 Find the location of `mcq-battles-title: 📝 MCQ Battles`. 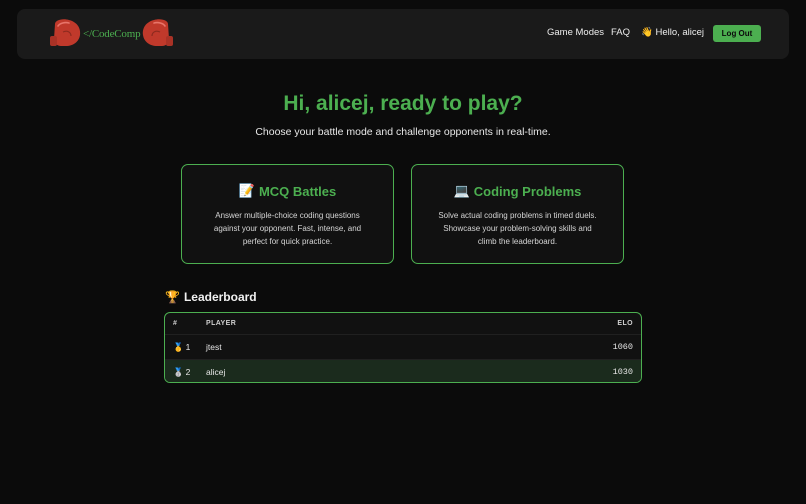

mcq-battles-title: 📝 MCQ Battles is located at coordinates (287, 191).